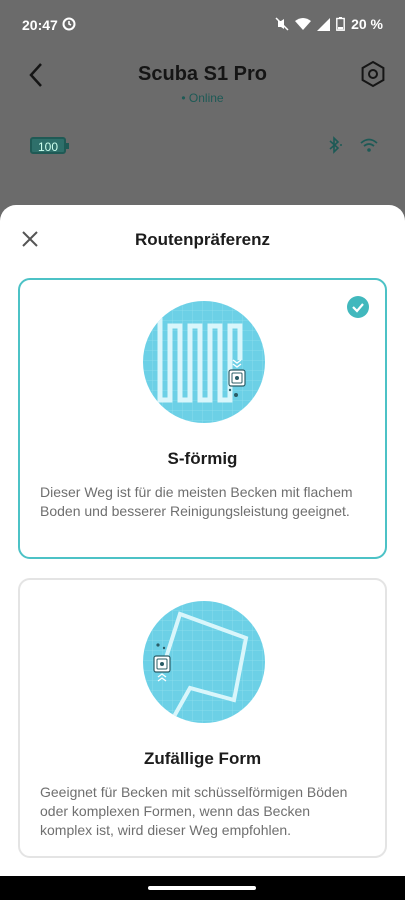 The width and height of the screenshot is (405, 900). What do you see at coordinates (204, 362) in the screenshot?
I see `s-shaped-route-illustration` at bounding box center [204, 362].